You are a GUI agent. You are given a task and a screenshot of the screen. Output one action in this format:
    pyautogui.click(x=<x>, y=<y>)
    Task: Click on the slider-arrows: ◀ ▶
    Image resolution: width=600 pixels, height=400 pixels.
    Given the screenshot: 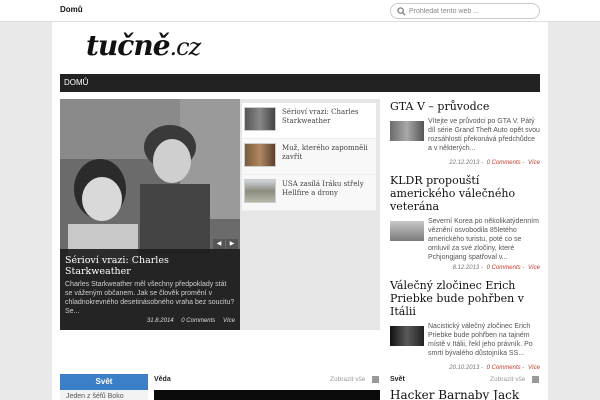 What is the action you would take?
    pyautogui.click(x=225, y=241)
    